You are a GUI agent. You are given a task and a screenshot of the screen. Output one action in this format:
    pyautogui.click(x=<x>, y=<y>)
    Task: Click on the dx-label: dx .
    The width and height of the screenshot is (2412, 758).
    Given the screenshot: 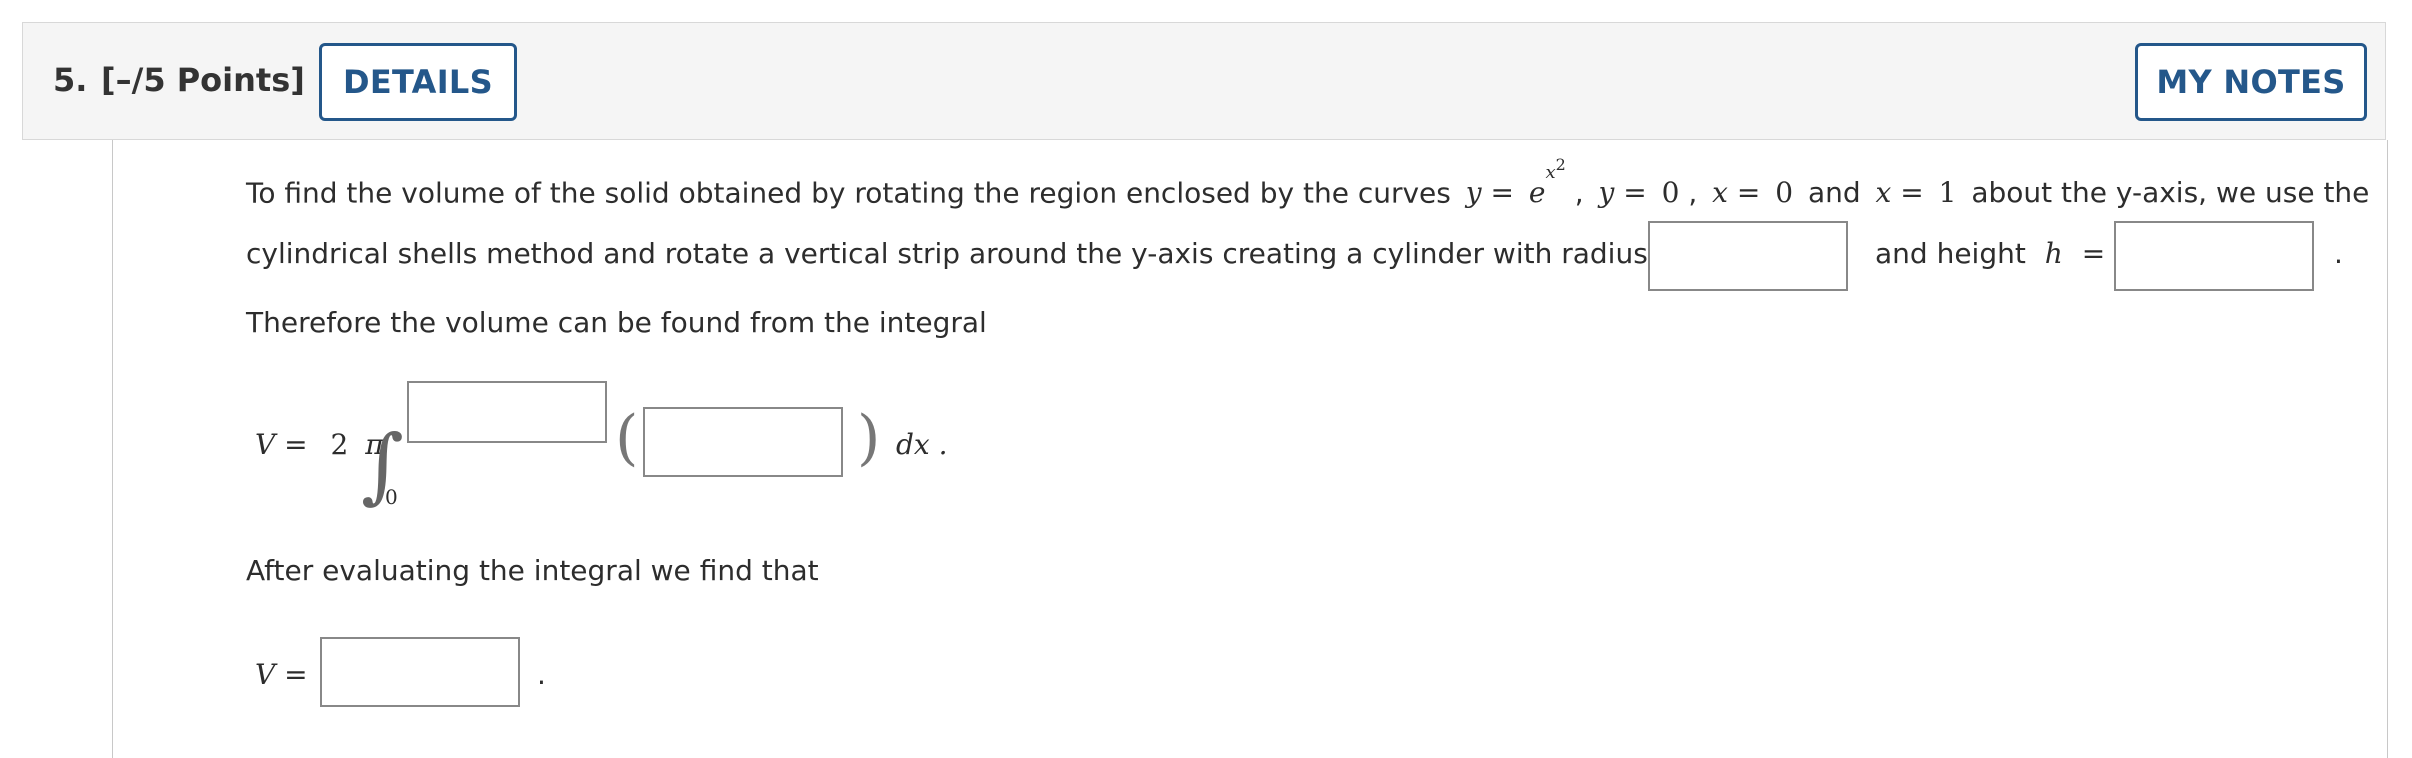 What is the action you would take?
    pyautogui.click(x=922, y=444)
    